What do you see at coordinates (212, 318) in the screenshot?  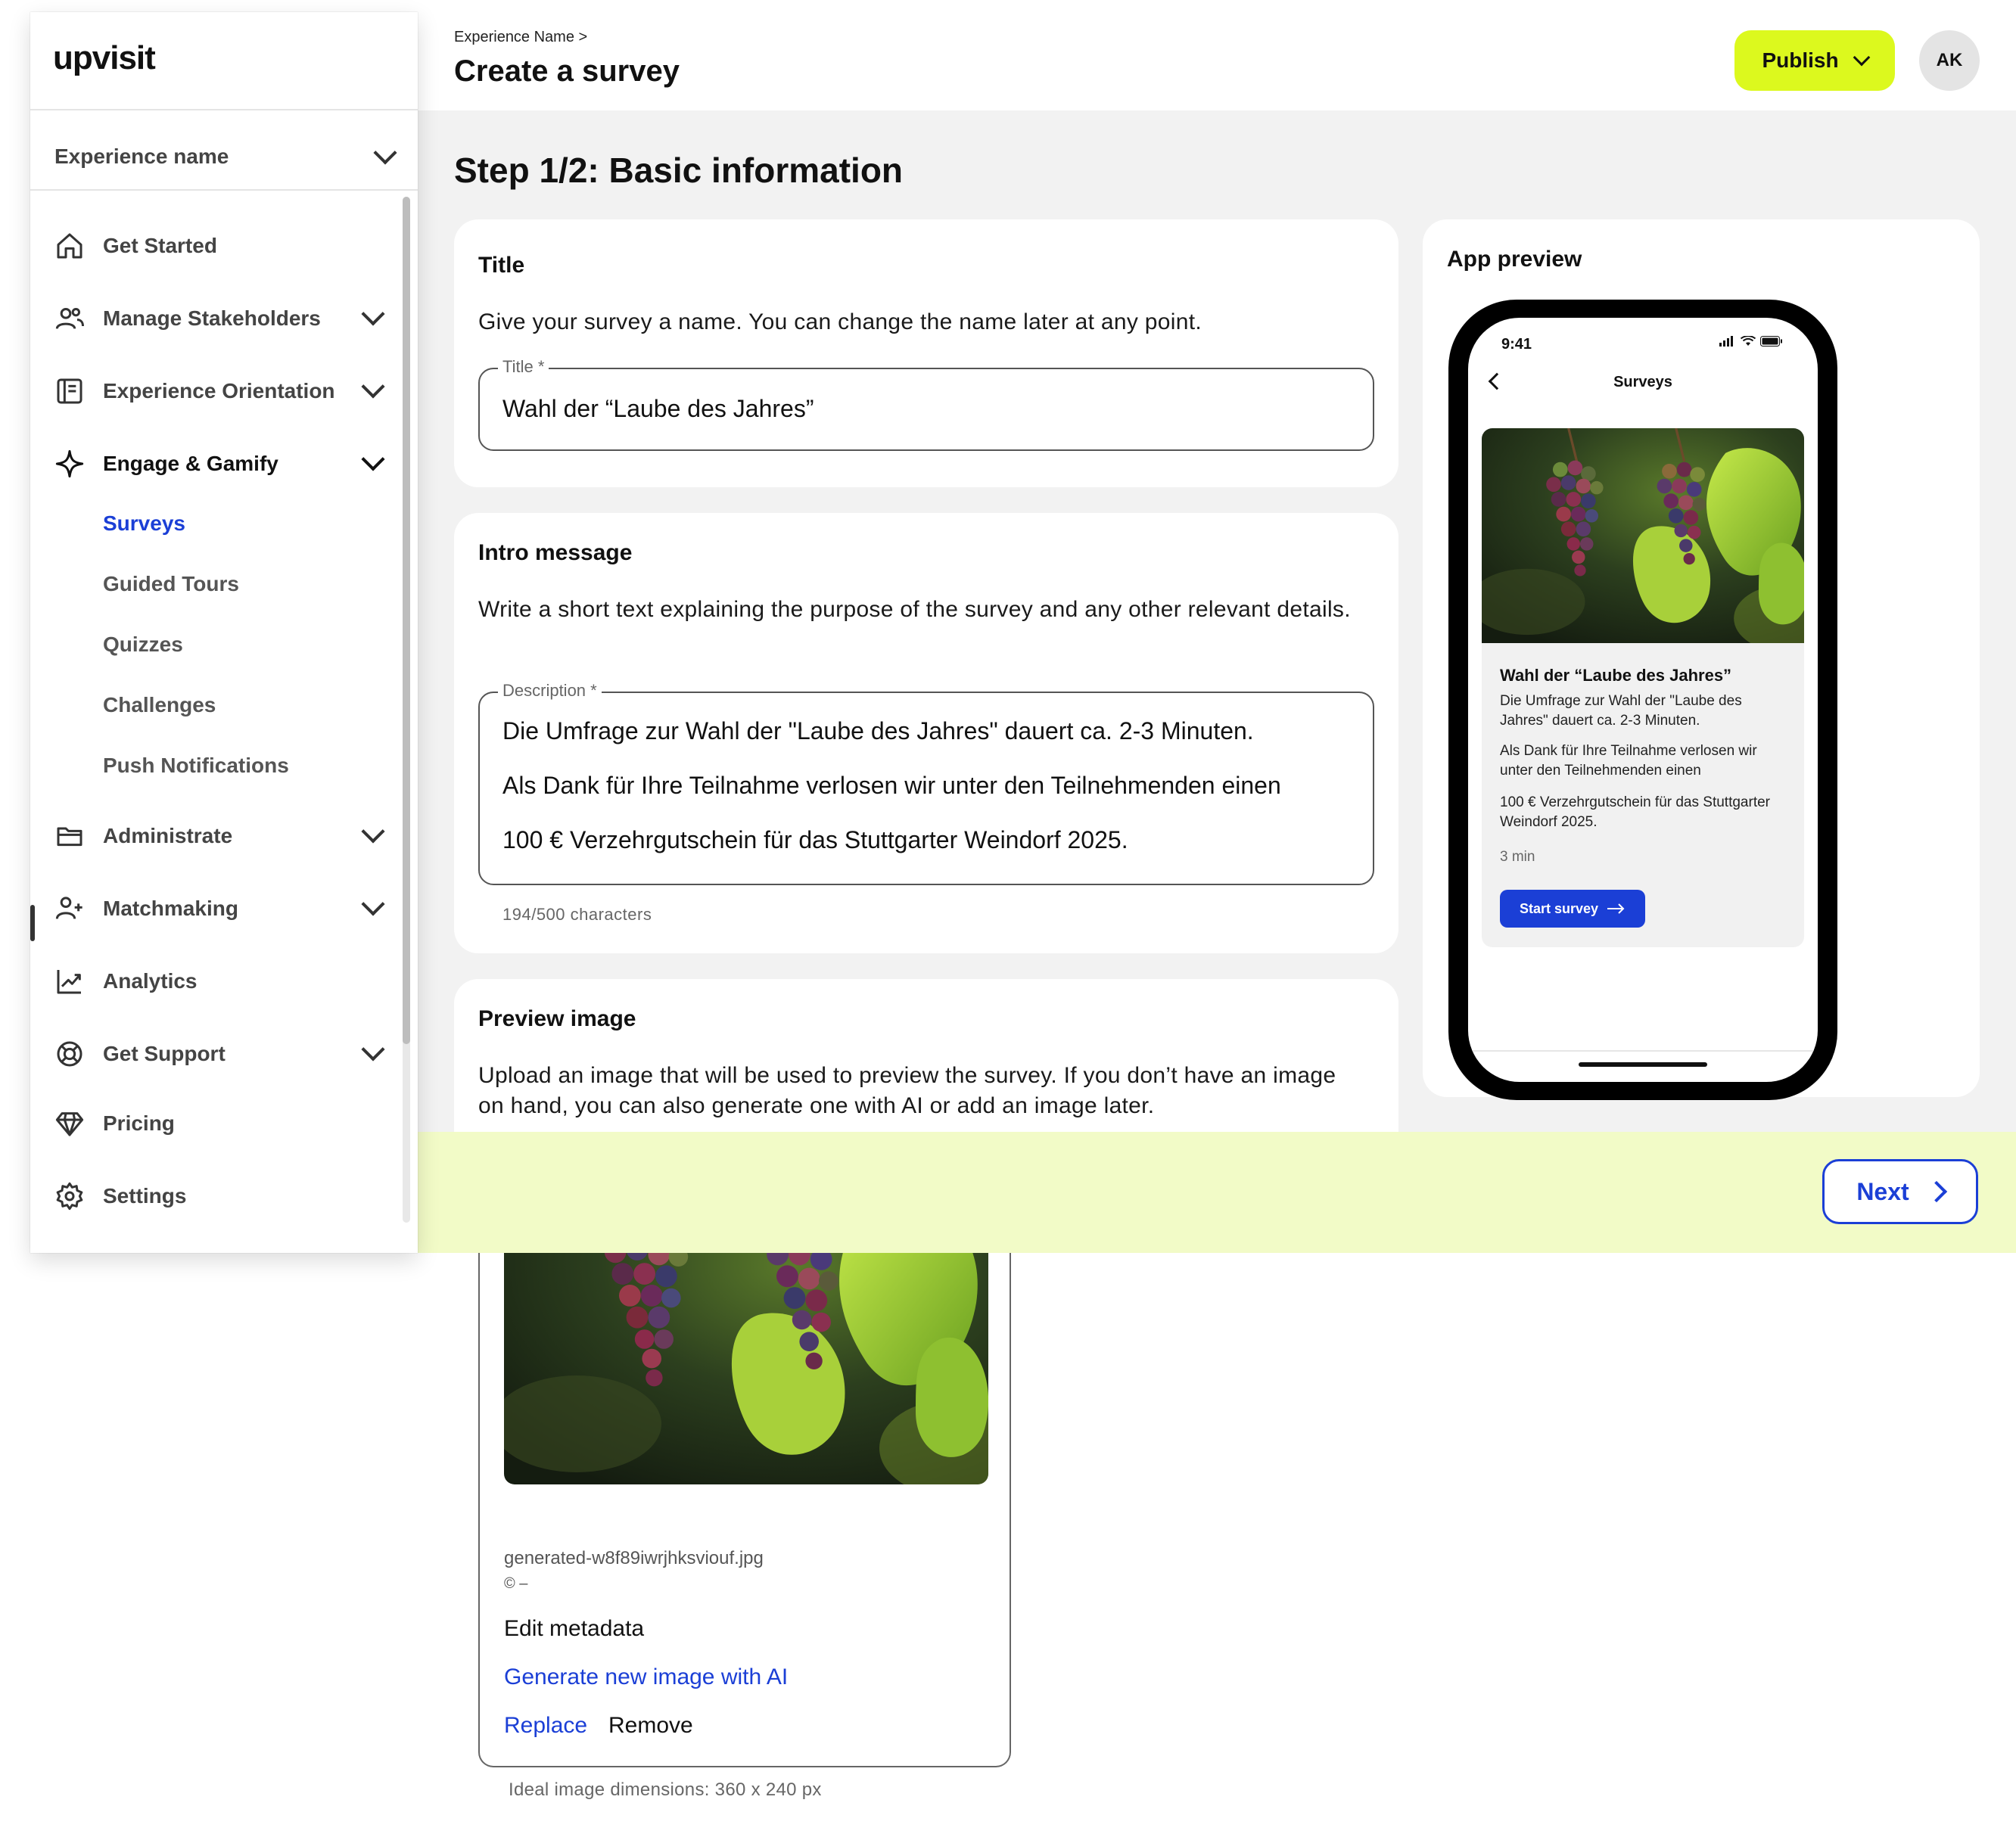 I see `sidebar-item-label: Manage Stakeholders` at bounding box center [212, 318].